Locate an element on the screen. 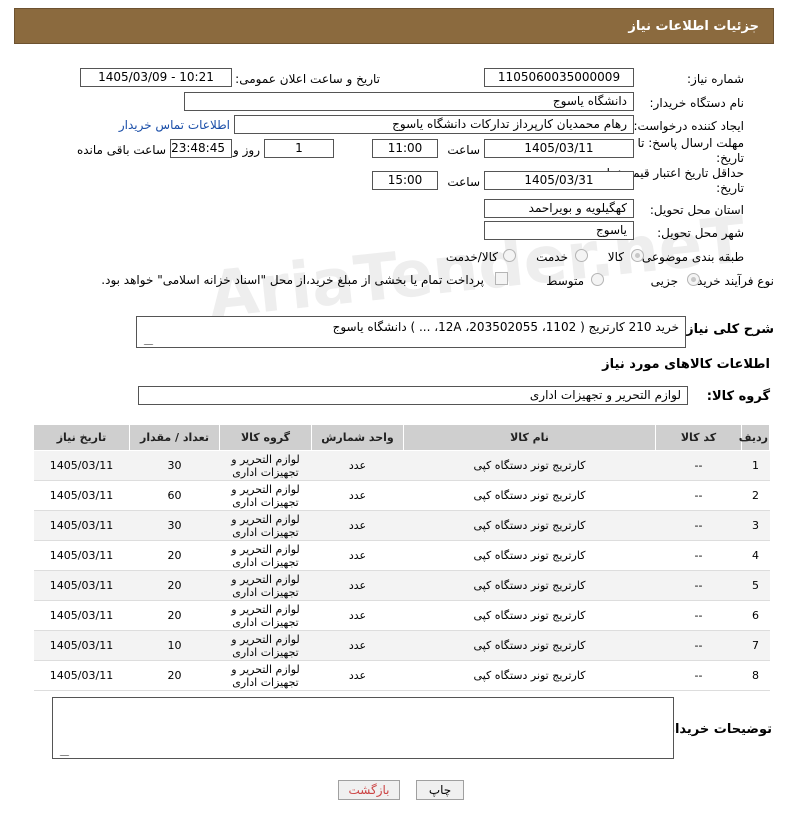 Image resolution: width=788 pixels, height=816 pixels. process-medium-radio is located at coordinates (597, 279).